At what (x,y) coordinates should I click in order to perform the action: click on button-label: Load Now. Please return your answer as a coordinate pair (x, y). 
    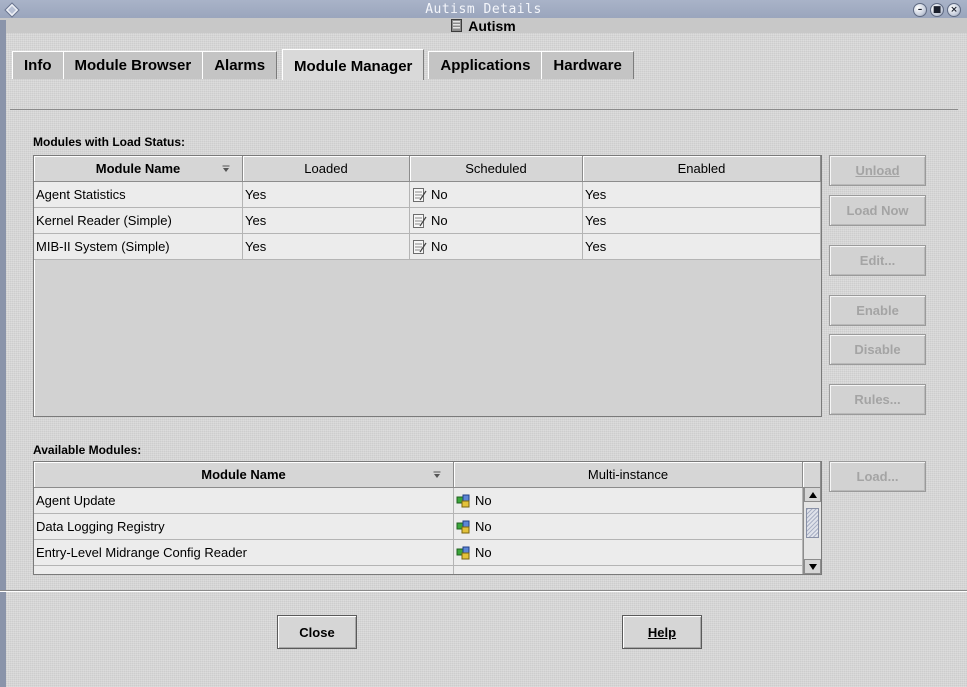
    Looking at the image, I should click on (877, 210).